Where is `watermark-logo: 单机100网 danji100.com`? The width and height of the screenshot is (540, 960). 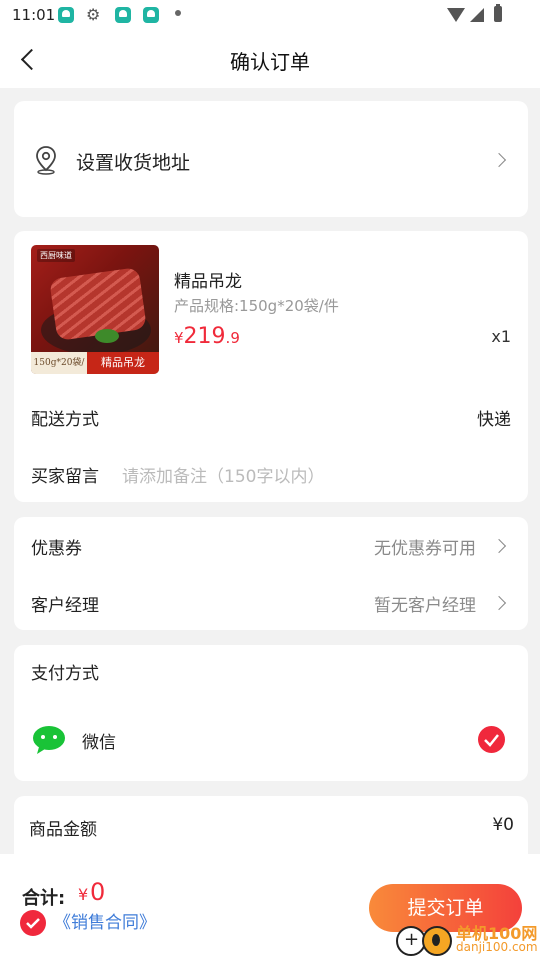 watermark-logo: 单机100网 danji100.com is located at coordinates (466, 940).